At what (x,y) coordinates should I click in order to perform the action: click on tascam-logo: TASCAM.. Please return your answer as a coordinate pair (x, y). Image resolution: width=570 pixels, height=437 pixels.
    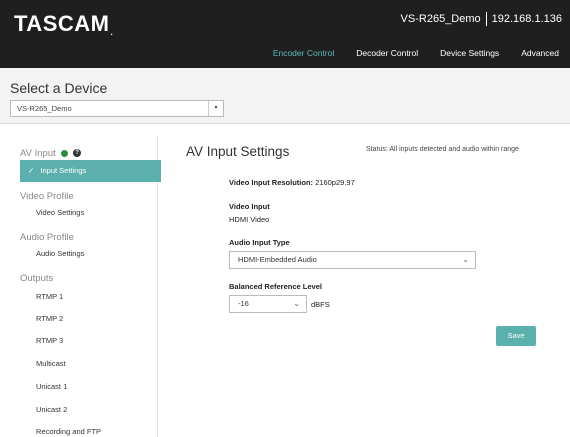
    Looking at the image, I should click on (64, 24).